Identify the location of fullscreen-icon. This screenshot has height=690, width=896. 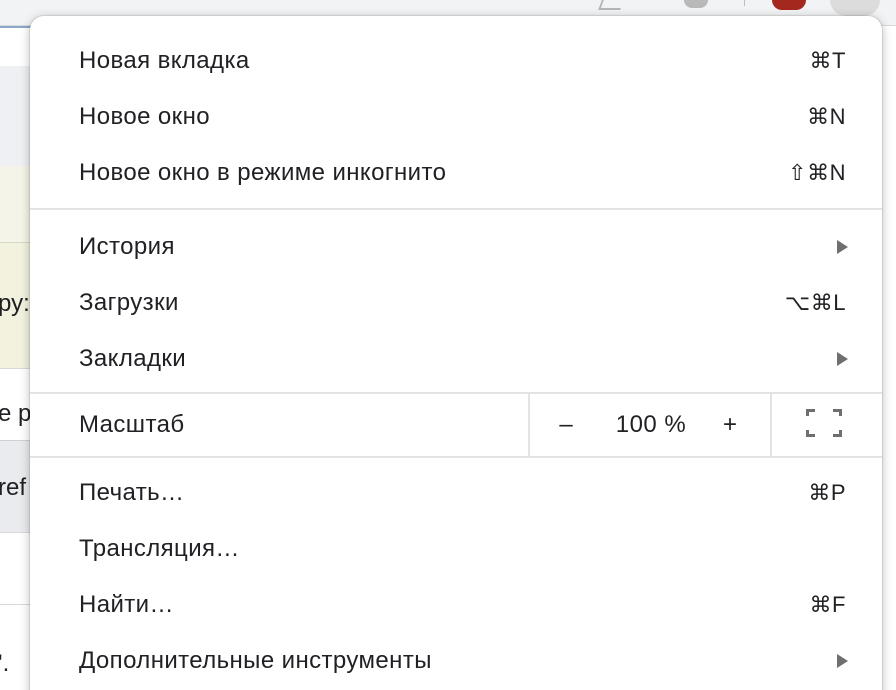
(824, 423).